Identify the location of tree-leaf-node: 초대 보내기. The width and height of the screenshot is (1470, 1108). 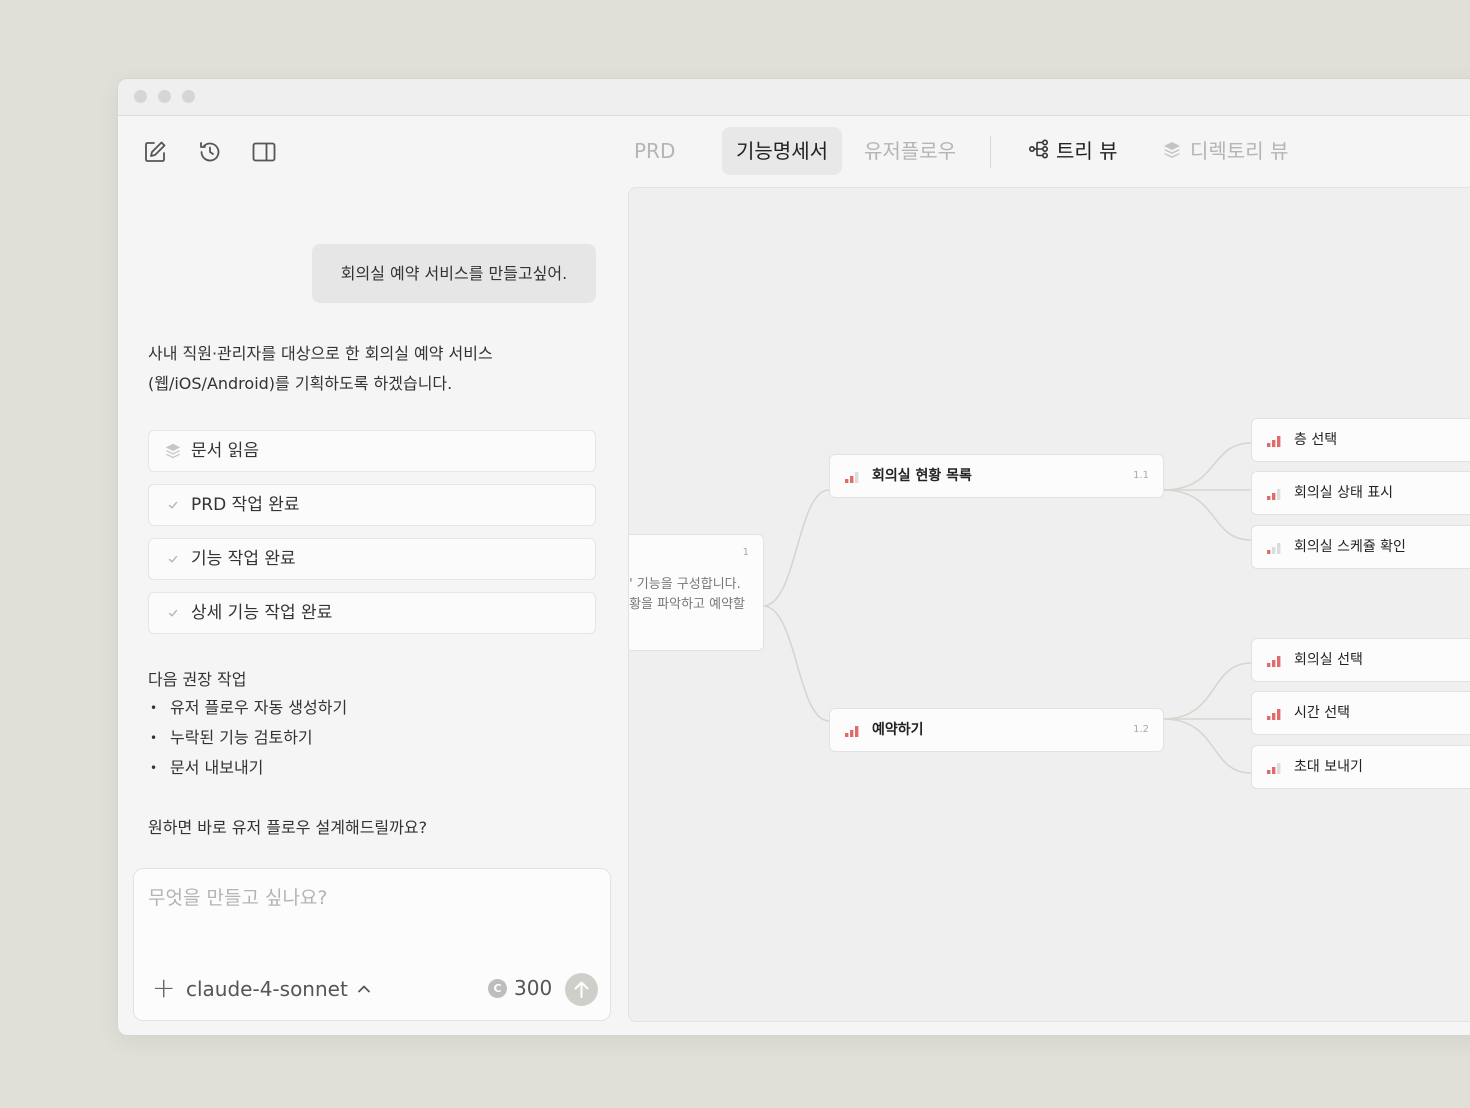
(1360, 767).